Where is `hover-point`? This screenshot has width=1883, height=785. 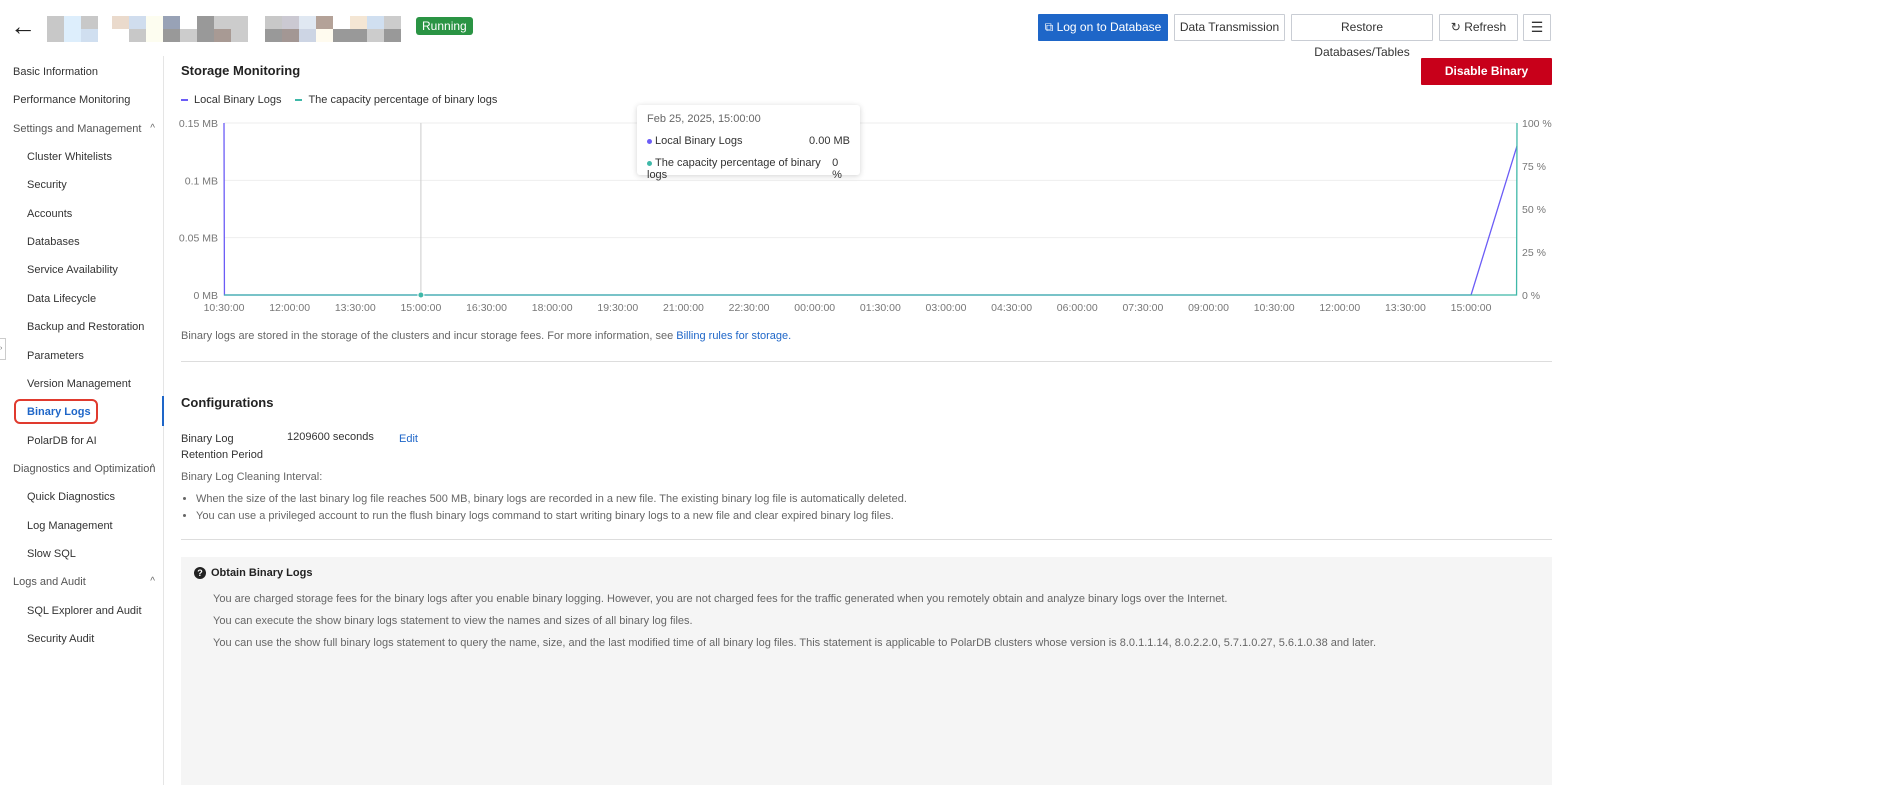
hover-point is located at coordinates (421, 295).